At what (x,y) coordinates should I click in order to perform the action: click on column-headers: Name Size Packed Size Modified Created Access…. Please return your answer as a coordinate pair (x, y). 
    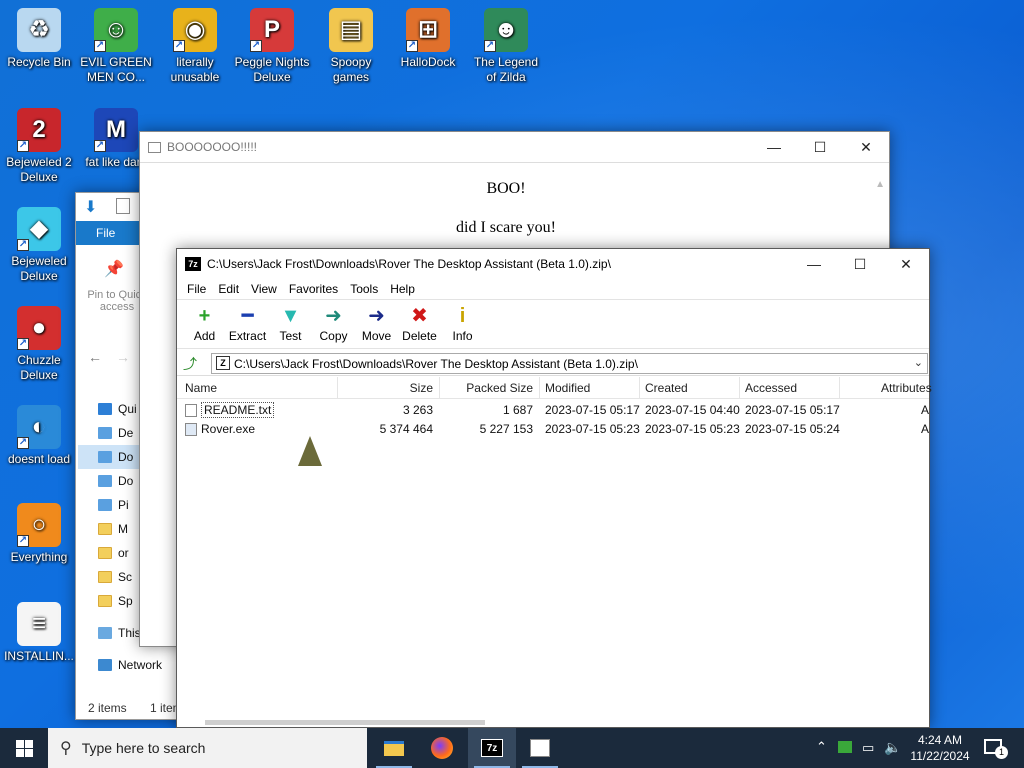
    Looking at the image, I should click on (554, 388).